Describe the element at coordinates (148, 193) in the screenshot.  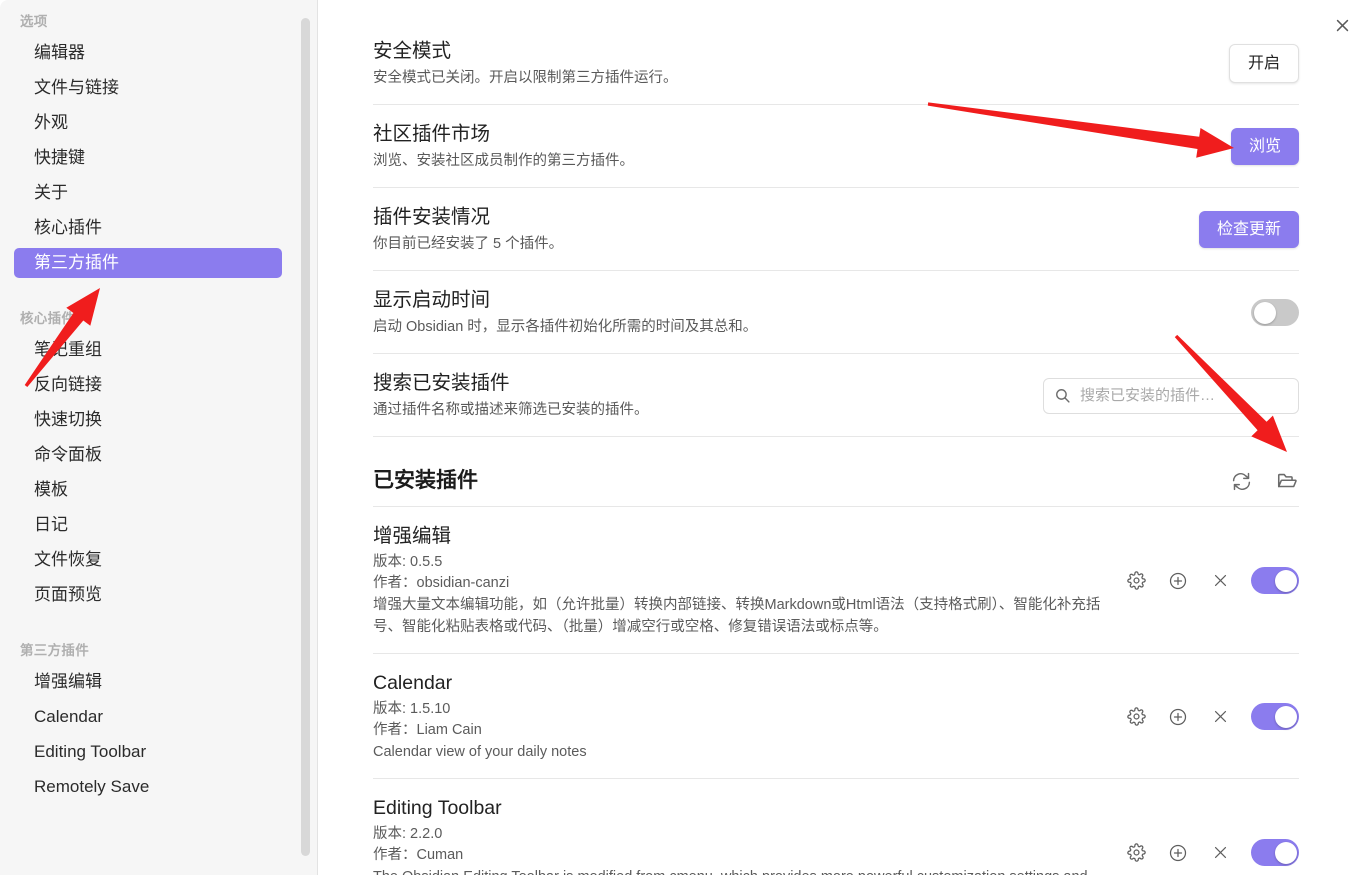
I see `sidebar-item-关于: 关于` at that location.